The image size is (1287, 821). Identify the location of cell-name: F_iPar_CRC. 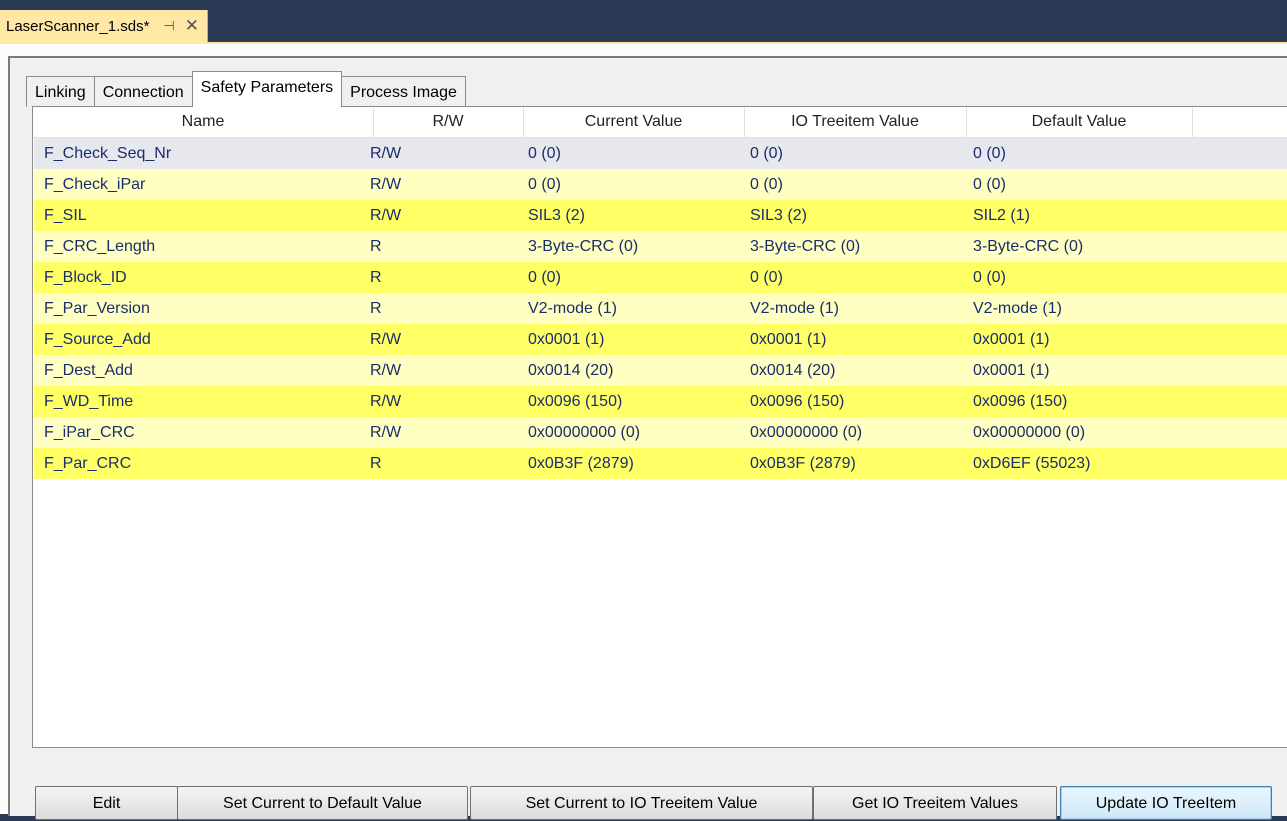
(89, 432).